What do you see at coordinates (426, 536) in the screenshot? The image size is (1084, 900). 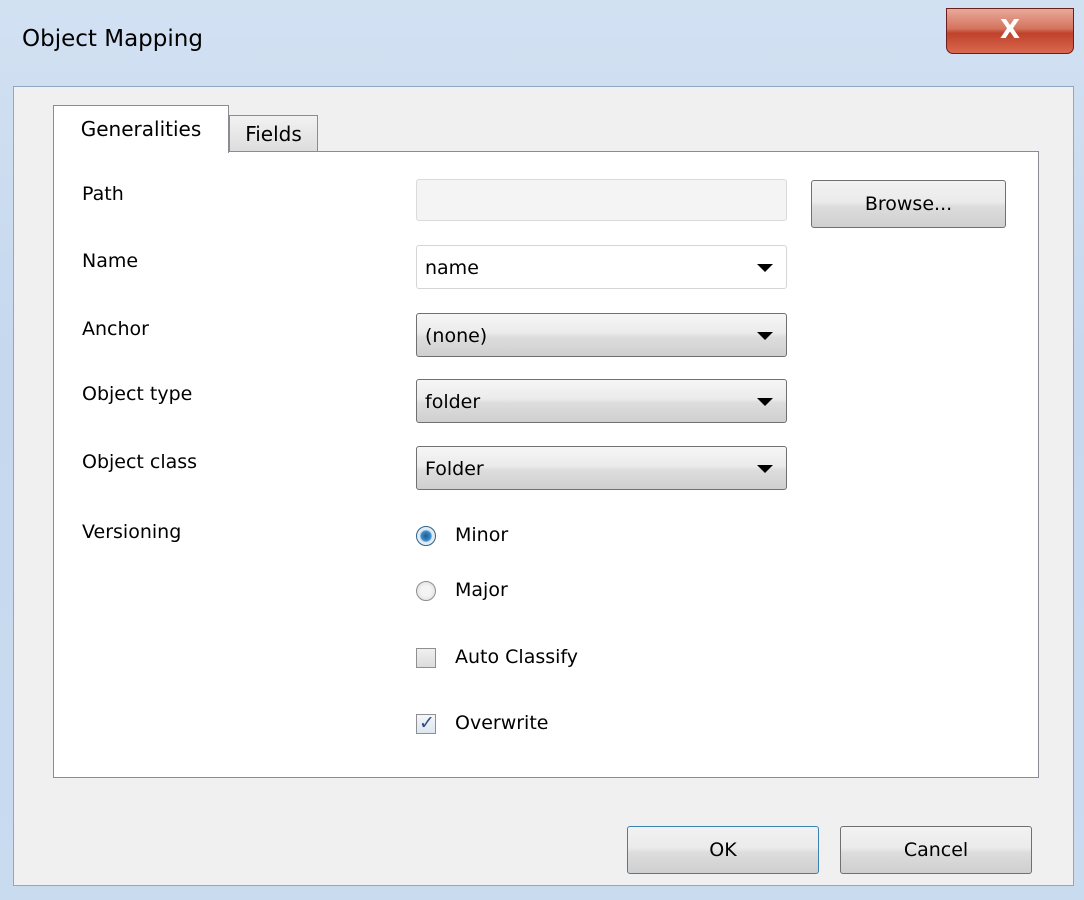 I see `minor-radio` at bounding box center [426, 536].